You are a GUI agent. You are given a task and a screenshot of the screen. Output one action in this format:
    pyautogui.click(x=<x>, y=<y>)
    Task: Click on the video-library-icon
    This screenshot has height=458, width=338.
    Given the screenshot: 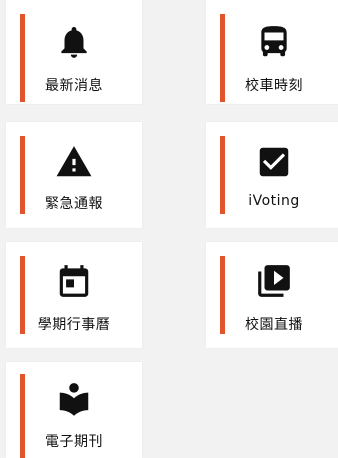 What is the action you would take?
    pyautogui.click(x=272, y=281)
    